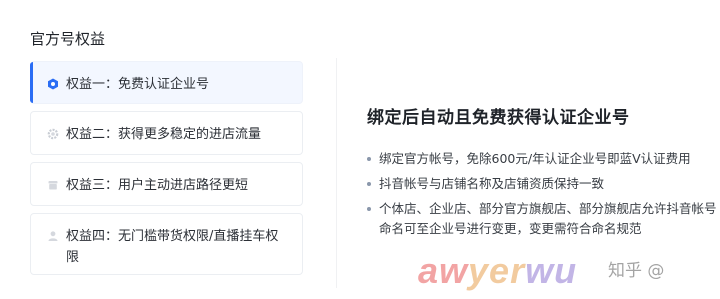  What do you see at coordinates (53, 84) in the screenshot?
I see `hexagon-badge-icon` at bounding box center [53, 84].